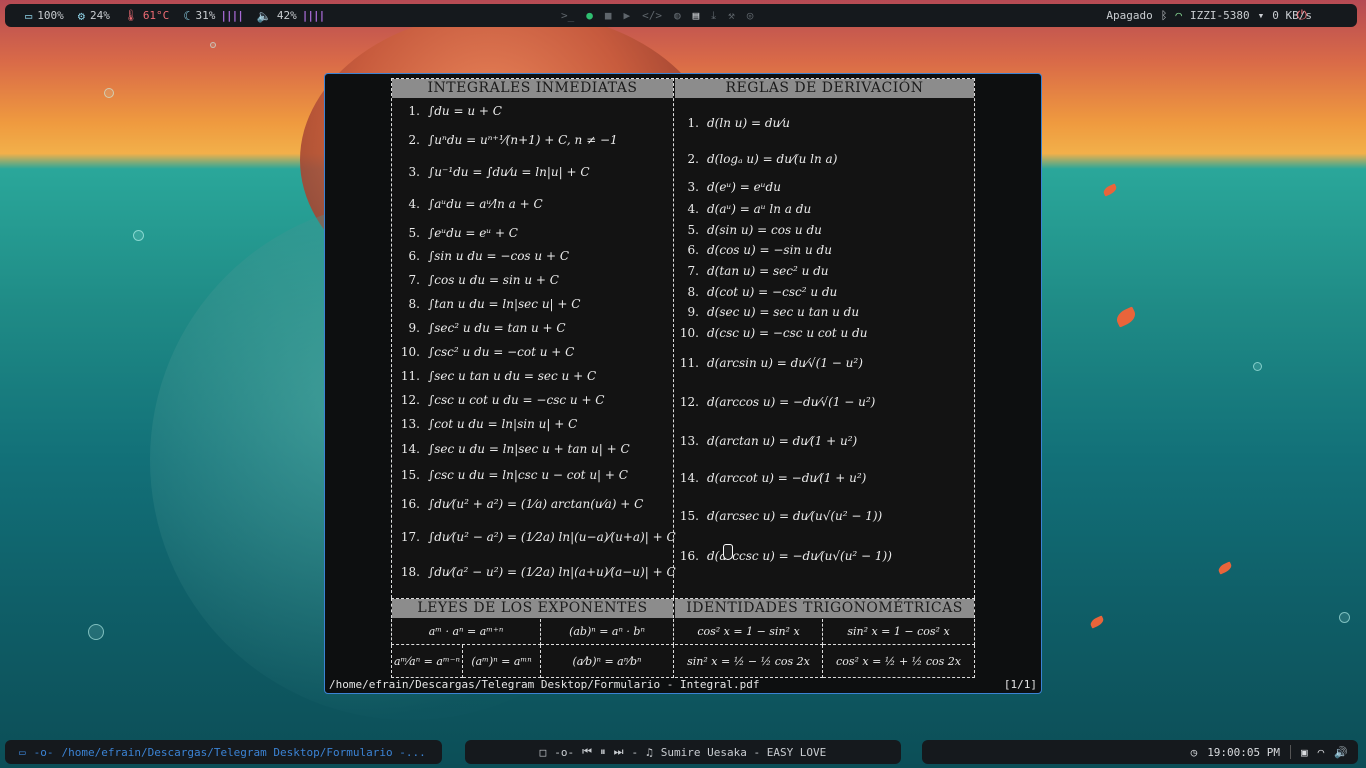 This screenshot has width=1366, height=768. Describe the element at coordinates (1304, 752) in the screenshot. I see `tray-app-icon: ▣` at that location.